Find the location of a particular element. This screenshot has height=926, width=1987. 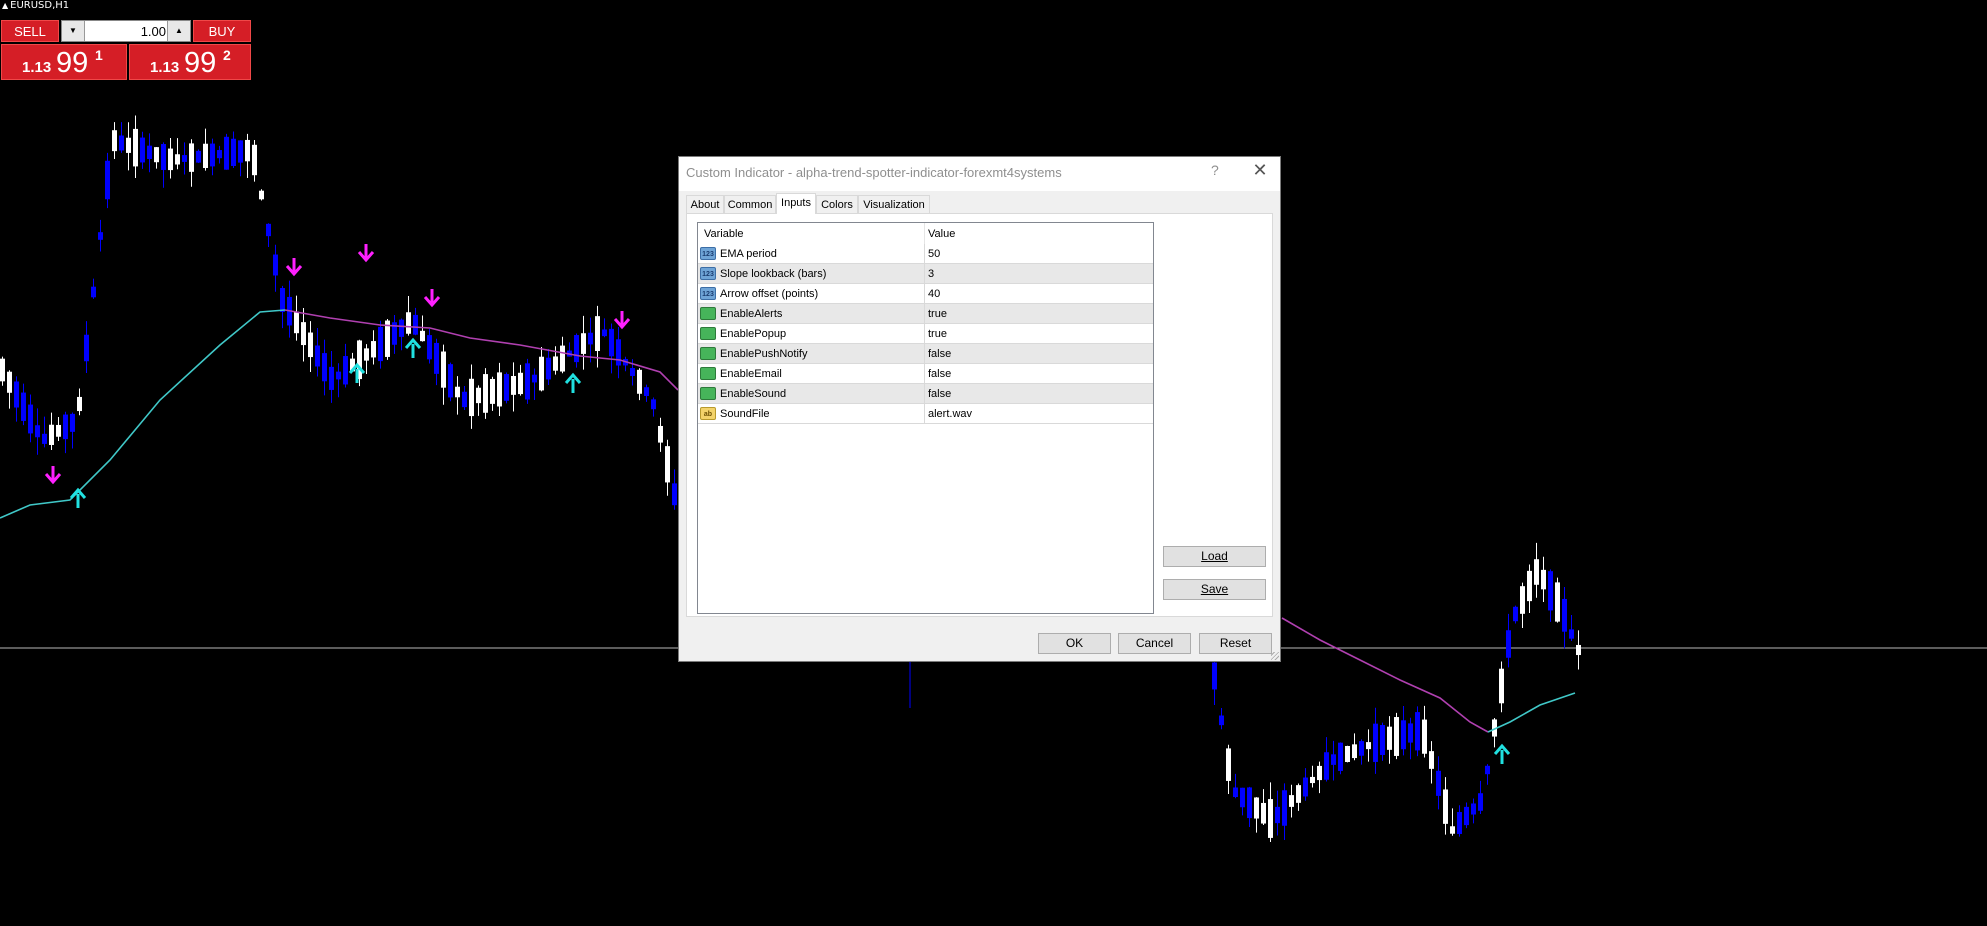

sell-price-button: 1.13 99 1 is located at coordinates (64, 62).